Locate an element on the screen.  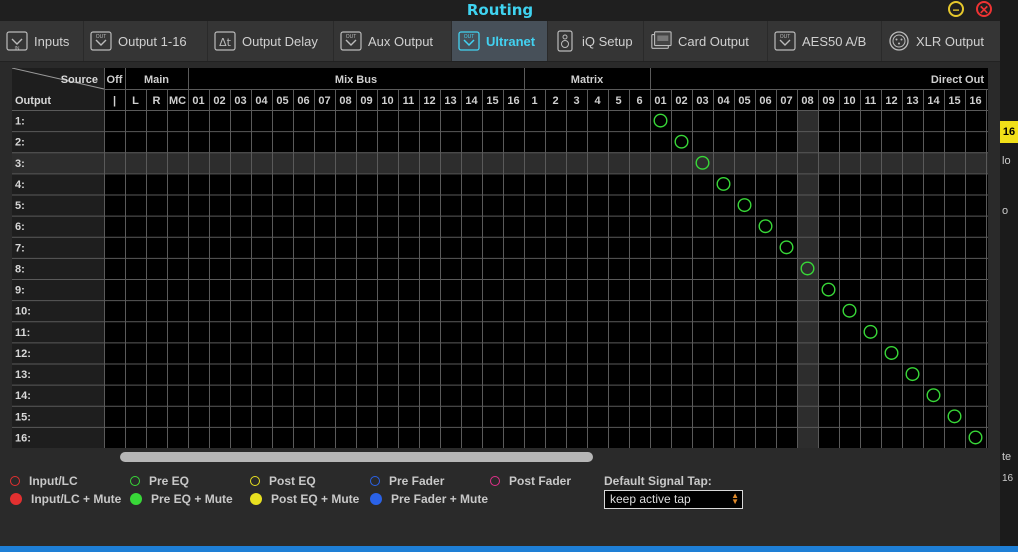
row-label: 3: is located at coordinates (20, 164).